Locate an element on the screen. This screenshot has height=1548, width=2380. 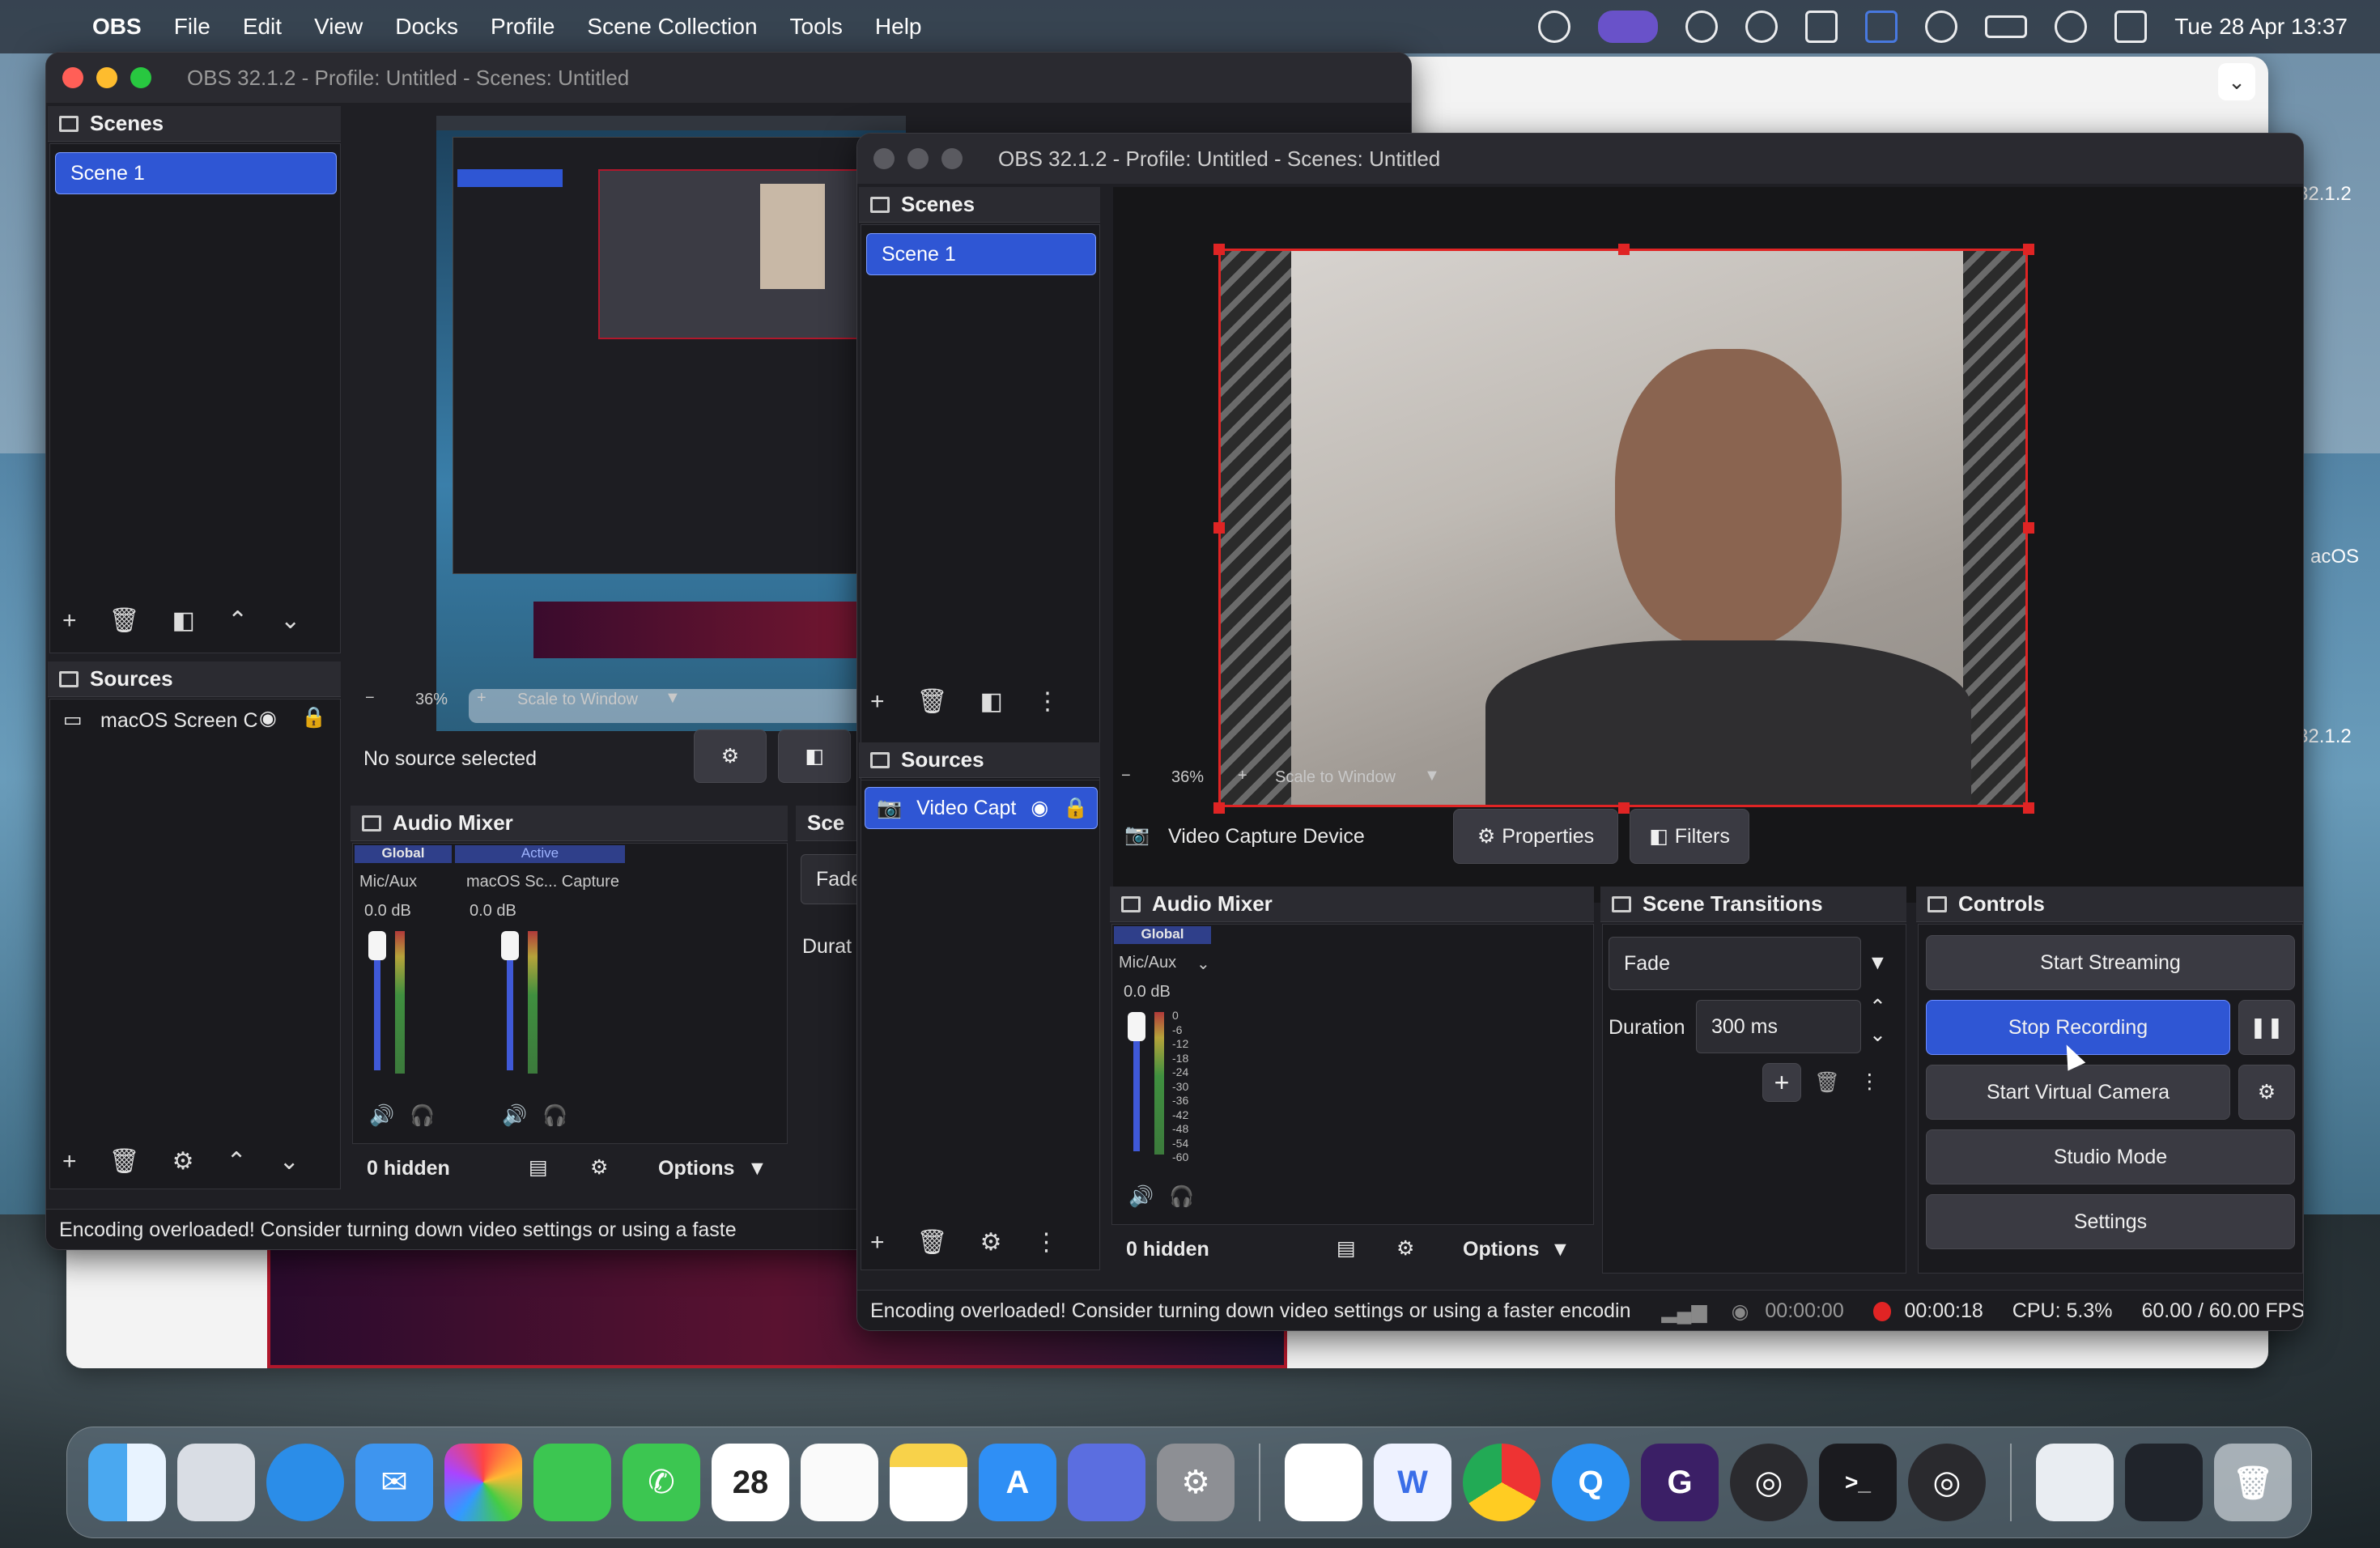
resize-handle-tl is located at coordinates (1219, 250).